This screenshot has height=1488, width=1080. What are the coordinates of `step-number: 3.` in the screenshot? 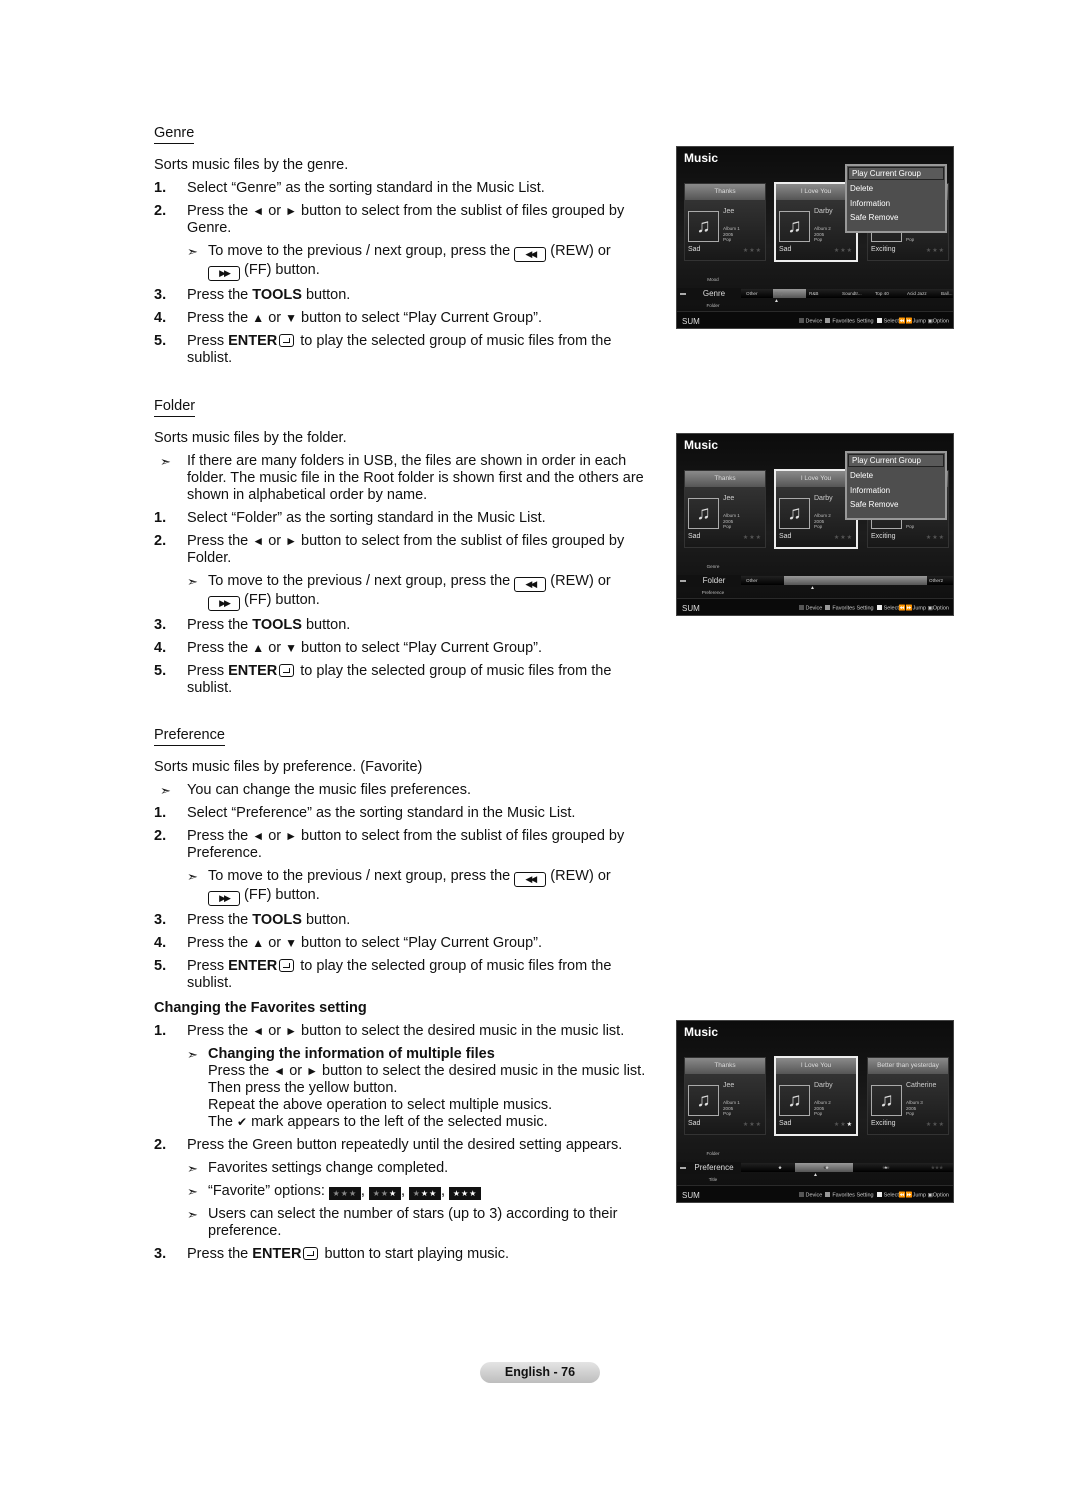 It's located at (160, 295).